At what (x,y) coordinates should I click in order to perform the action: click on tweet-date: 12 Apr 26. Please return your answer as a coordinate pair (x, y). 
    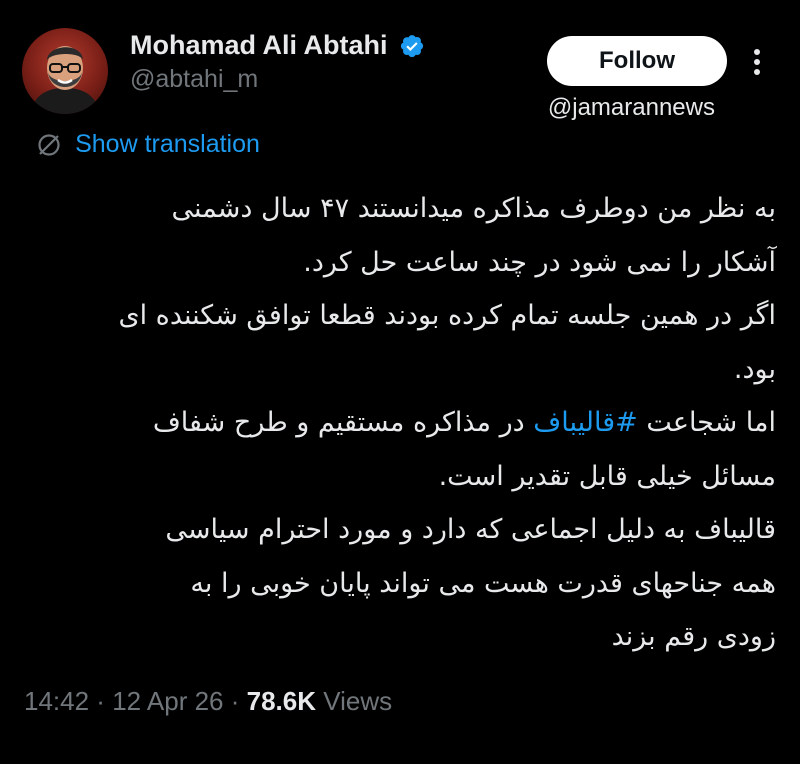
    Looking at the image, I should click on (167, 701).